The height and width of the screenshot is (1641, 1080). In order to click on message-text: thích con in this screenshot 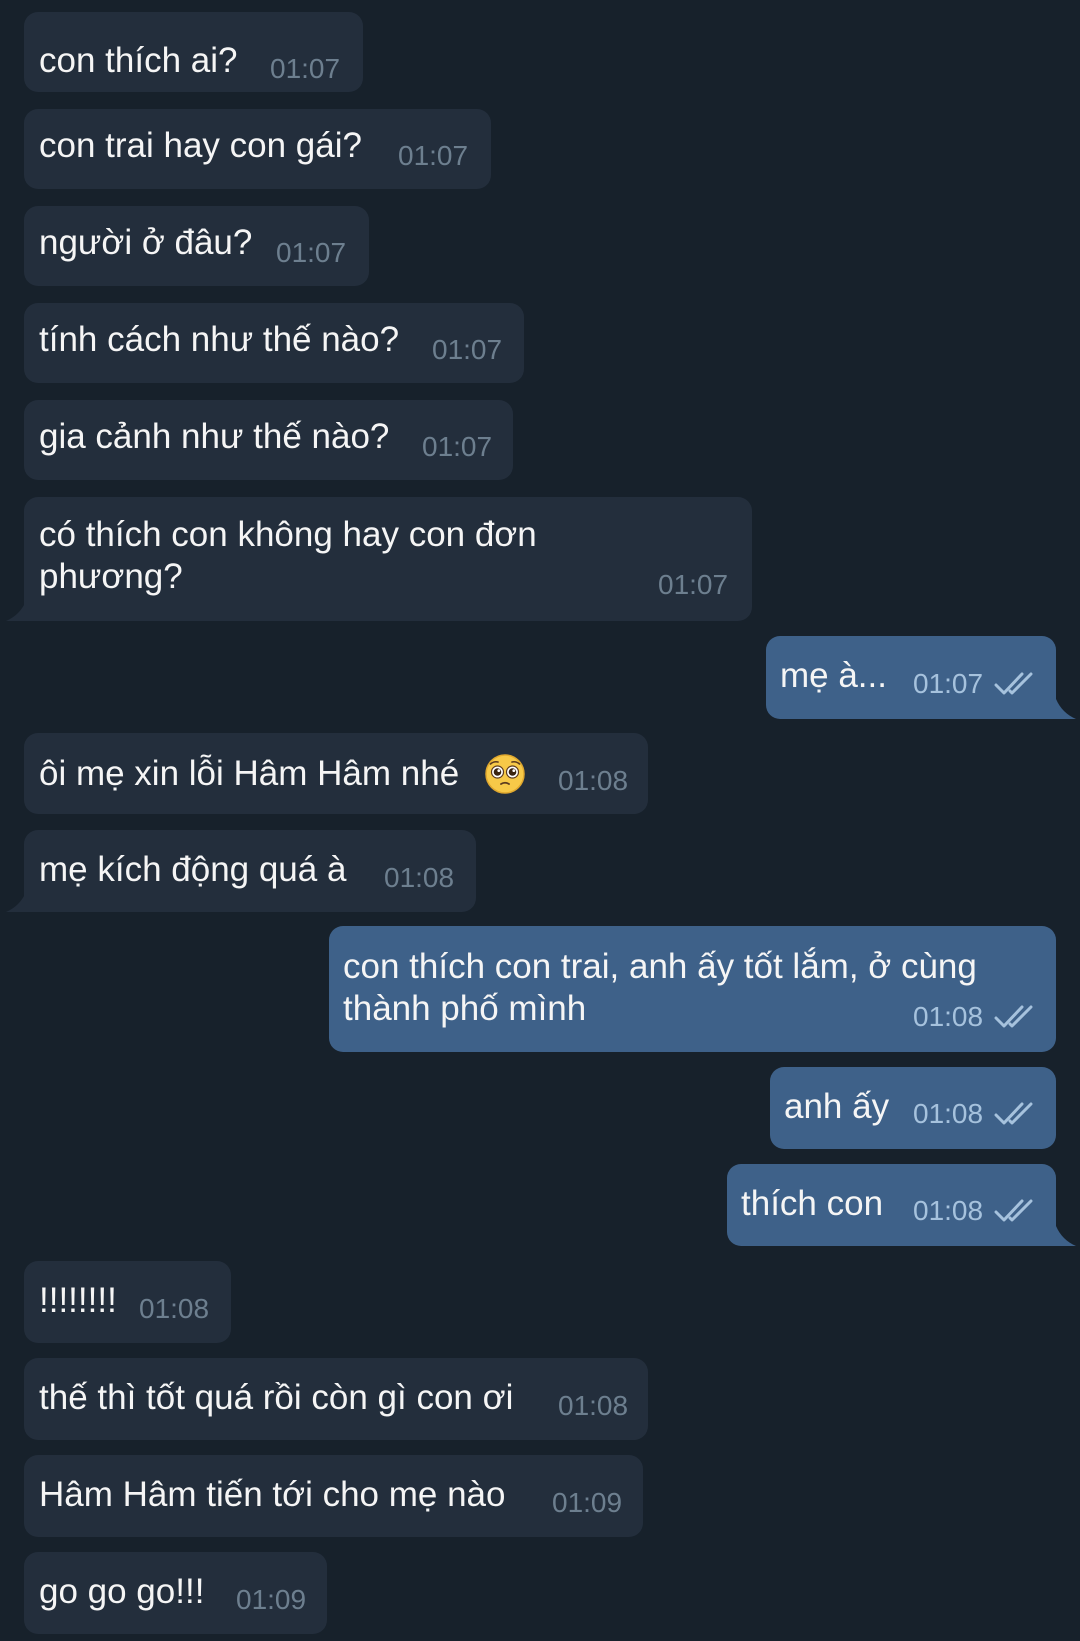, I will do `click(812, 1203)`.